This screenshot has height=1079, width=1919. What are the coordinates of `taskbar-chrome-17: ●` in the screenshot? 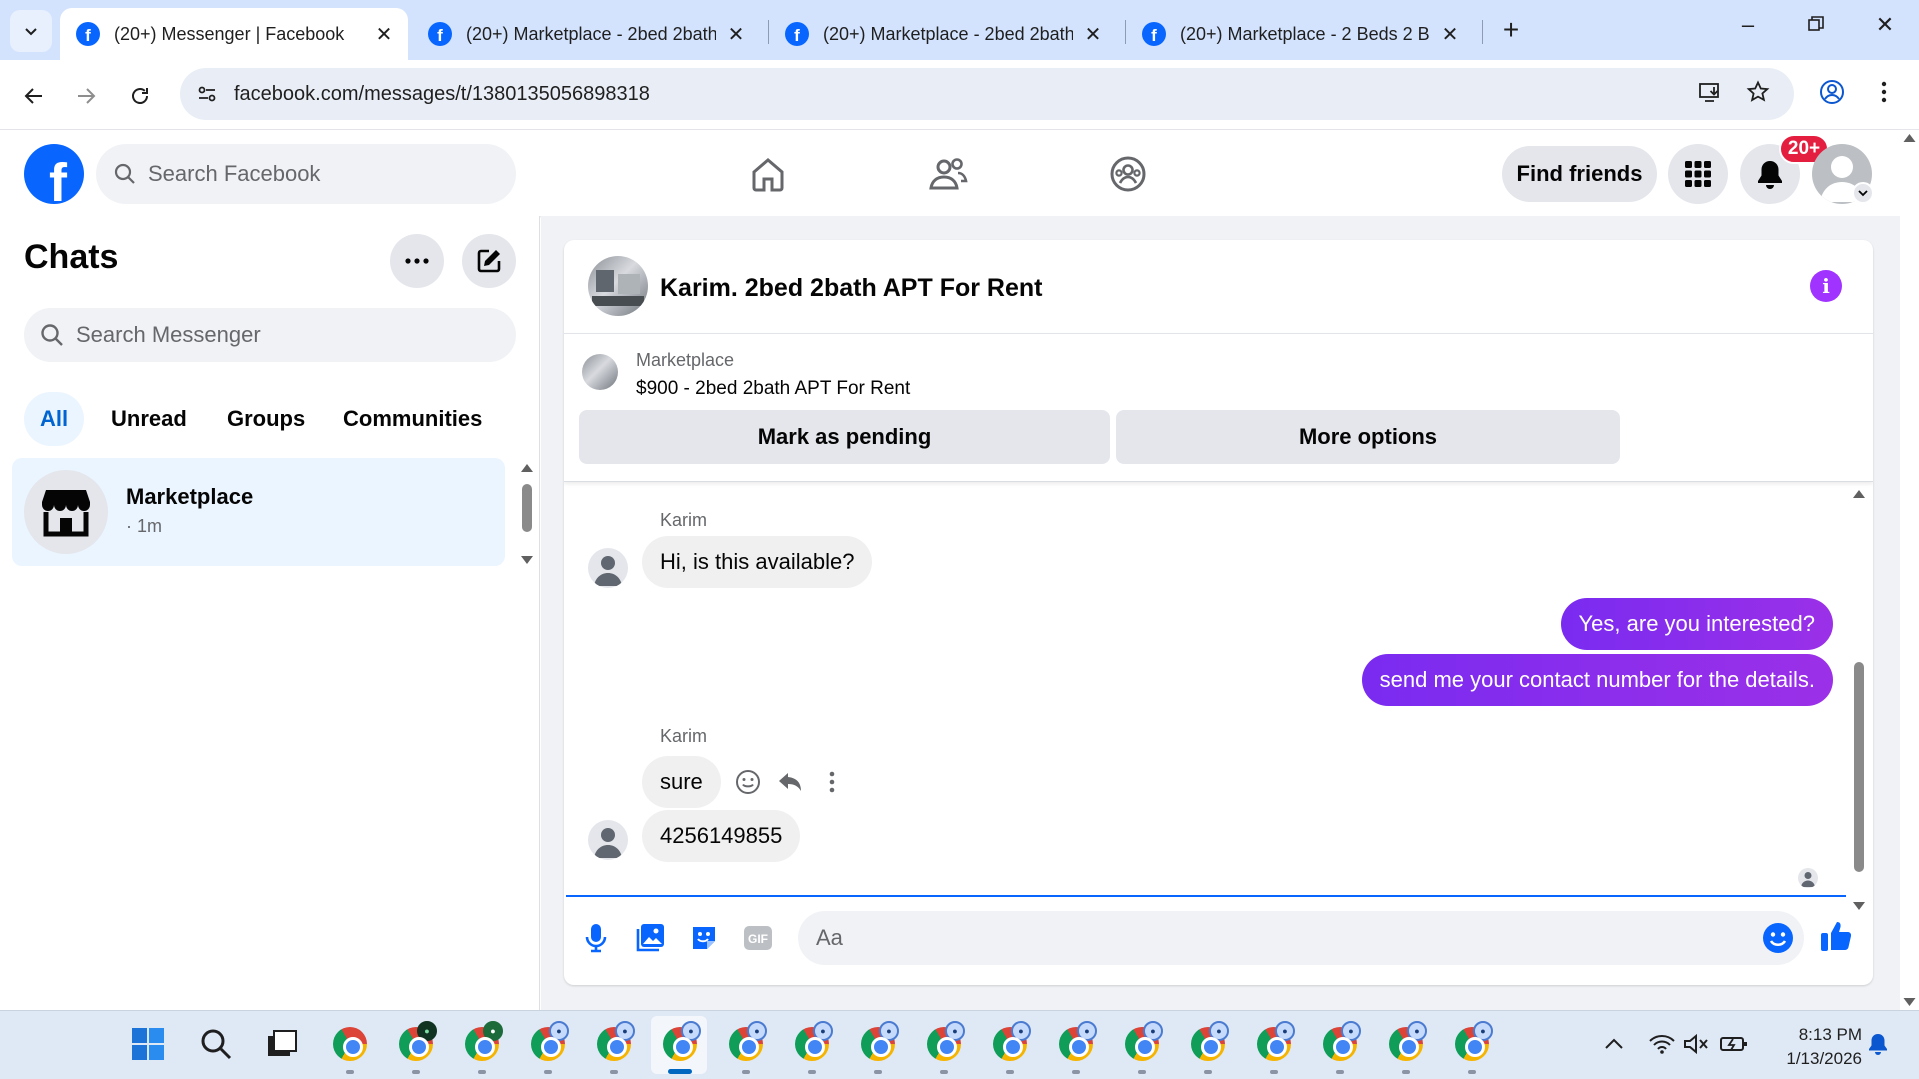 It's located at (1406, 1042).